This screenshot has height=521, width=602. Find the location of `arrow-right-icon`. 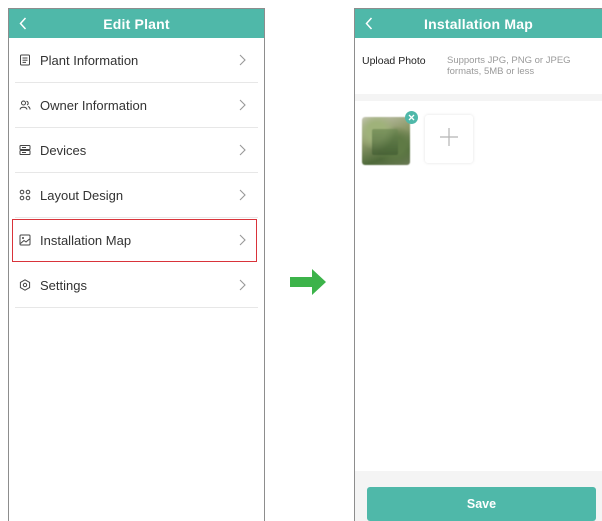

arrow-right-icon is located at coordinates (308, 284).